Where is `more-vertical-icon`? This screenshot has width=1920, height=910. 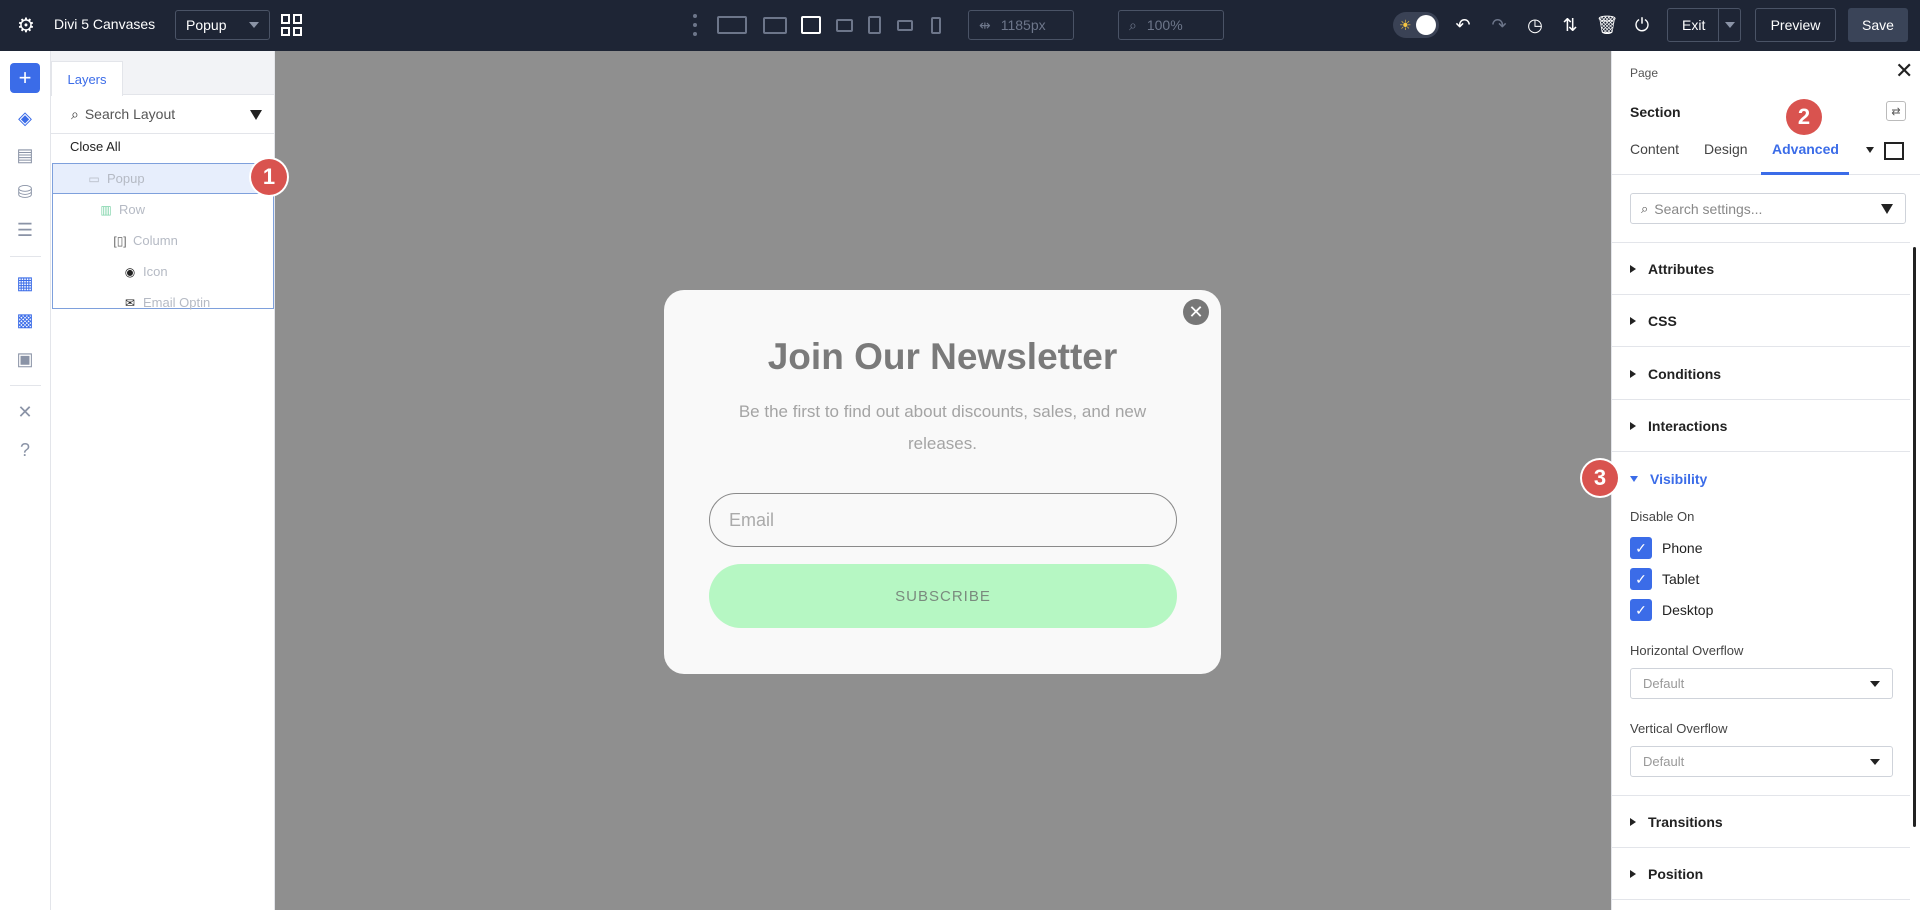
more-vertical-icon is located at coordinates (695, 25).